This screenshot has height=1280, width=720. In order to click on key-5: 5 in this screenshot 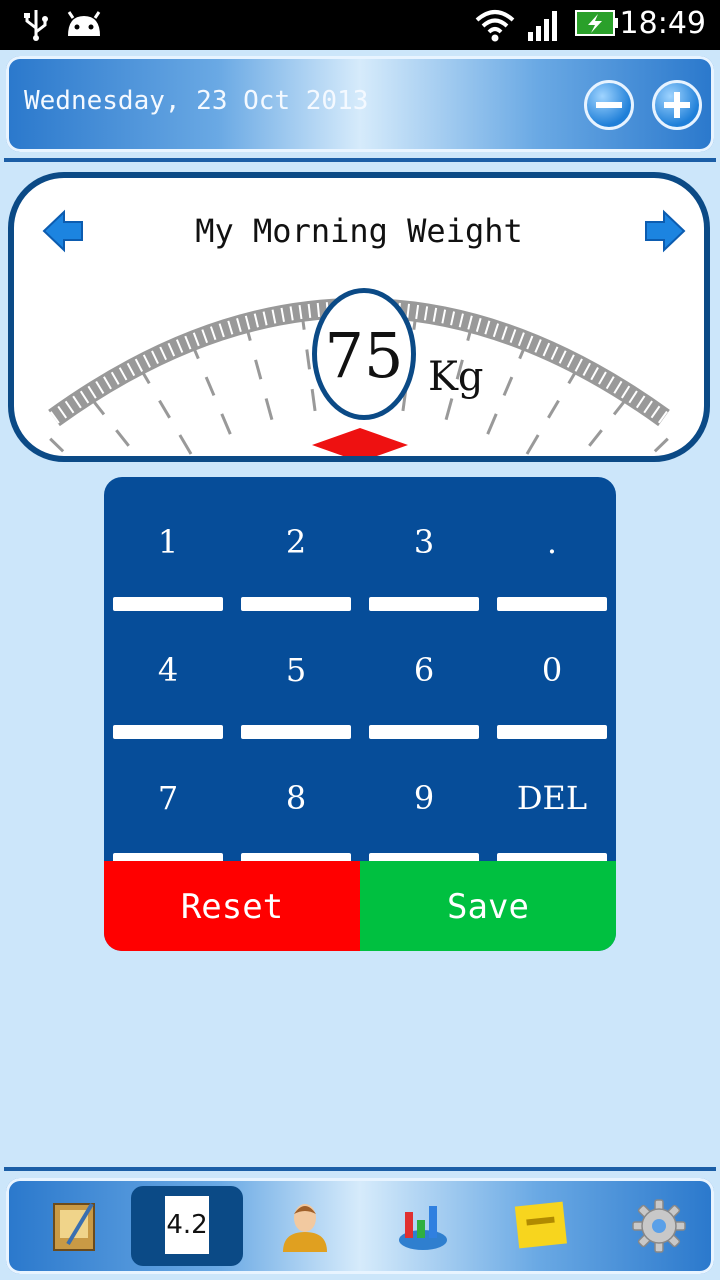, I will do `click(296, 672)`.